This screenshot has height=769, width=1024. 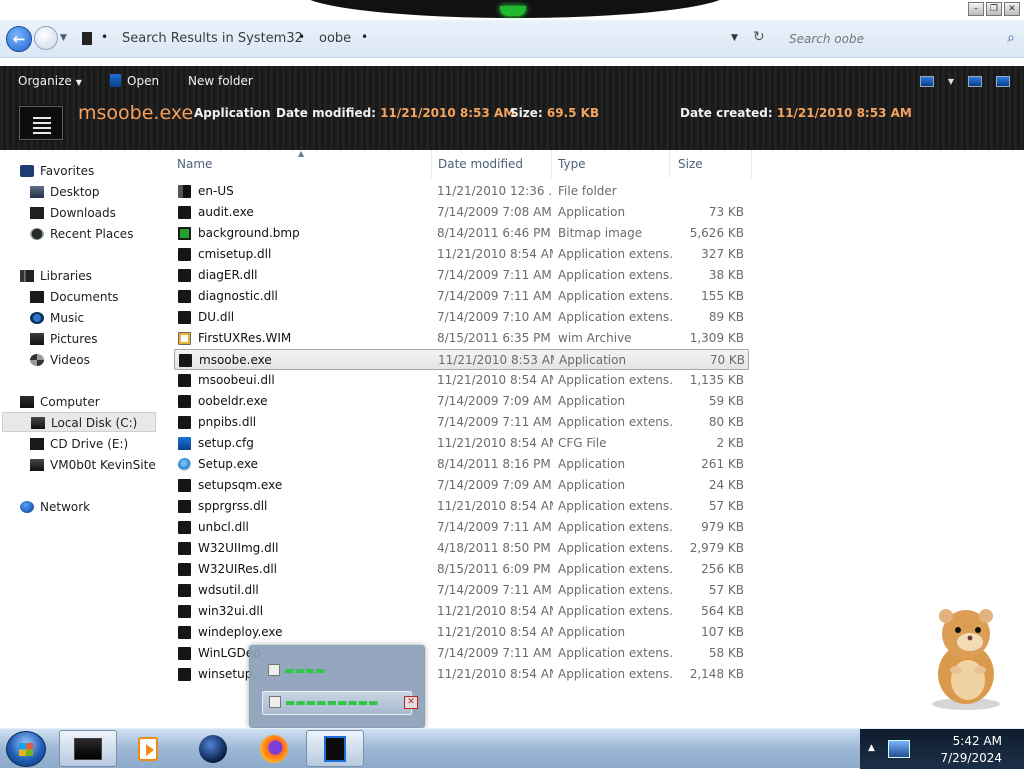 I want to click on search-icon: ⌕, so click(x=1011, y=38).